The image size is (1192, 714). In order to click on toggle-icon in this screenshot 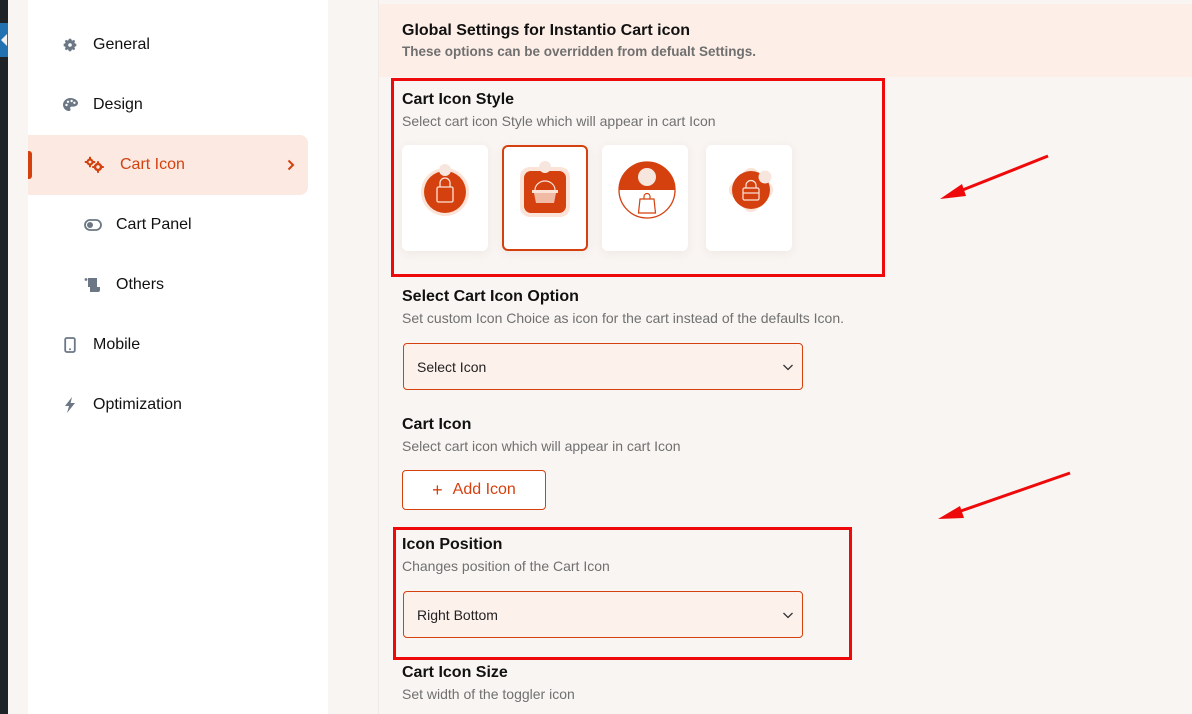, I will do `click(93, 225)`.